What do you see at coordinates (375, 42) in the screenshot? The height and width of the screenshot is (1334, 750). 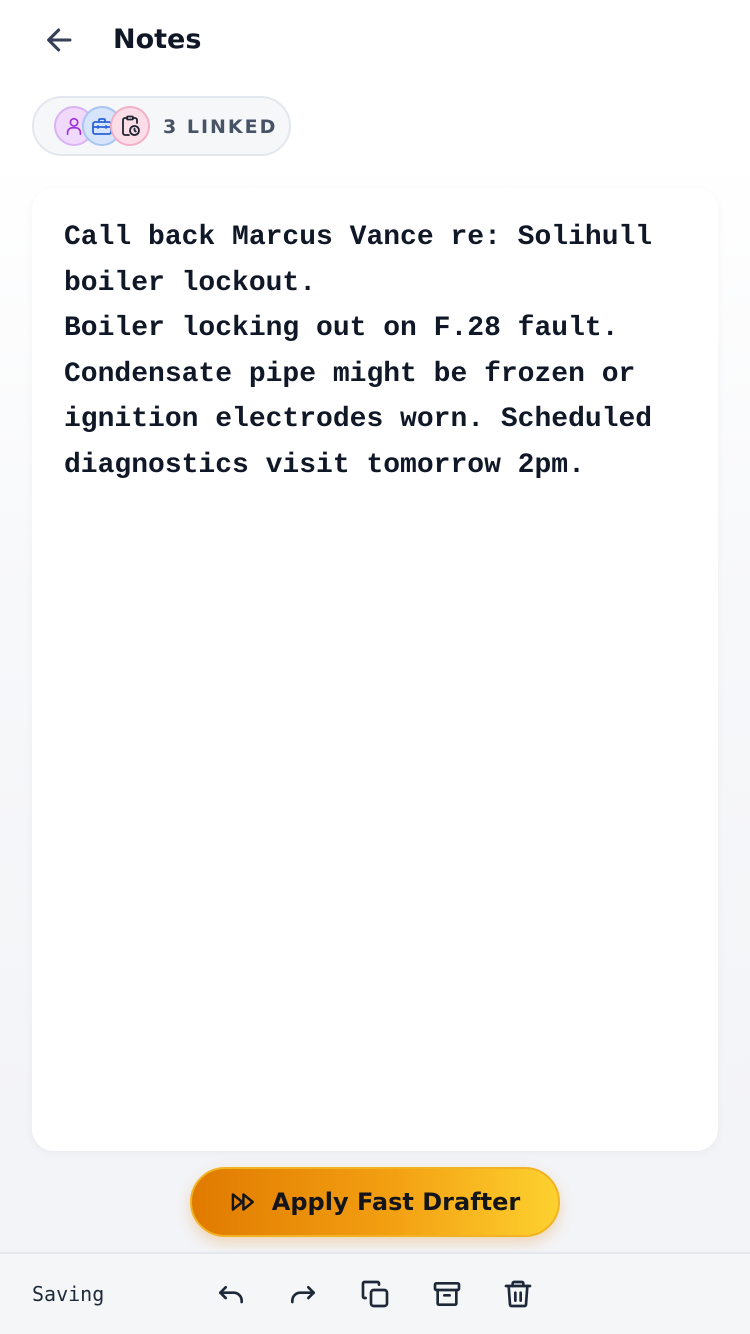 I see `header: Notes` at bounding box center [375, 42].